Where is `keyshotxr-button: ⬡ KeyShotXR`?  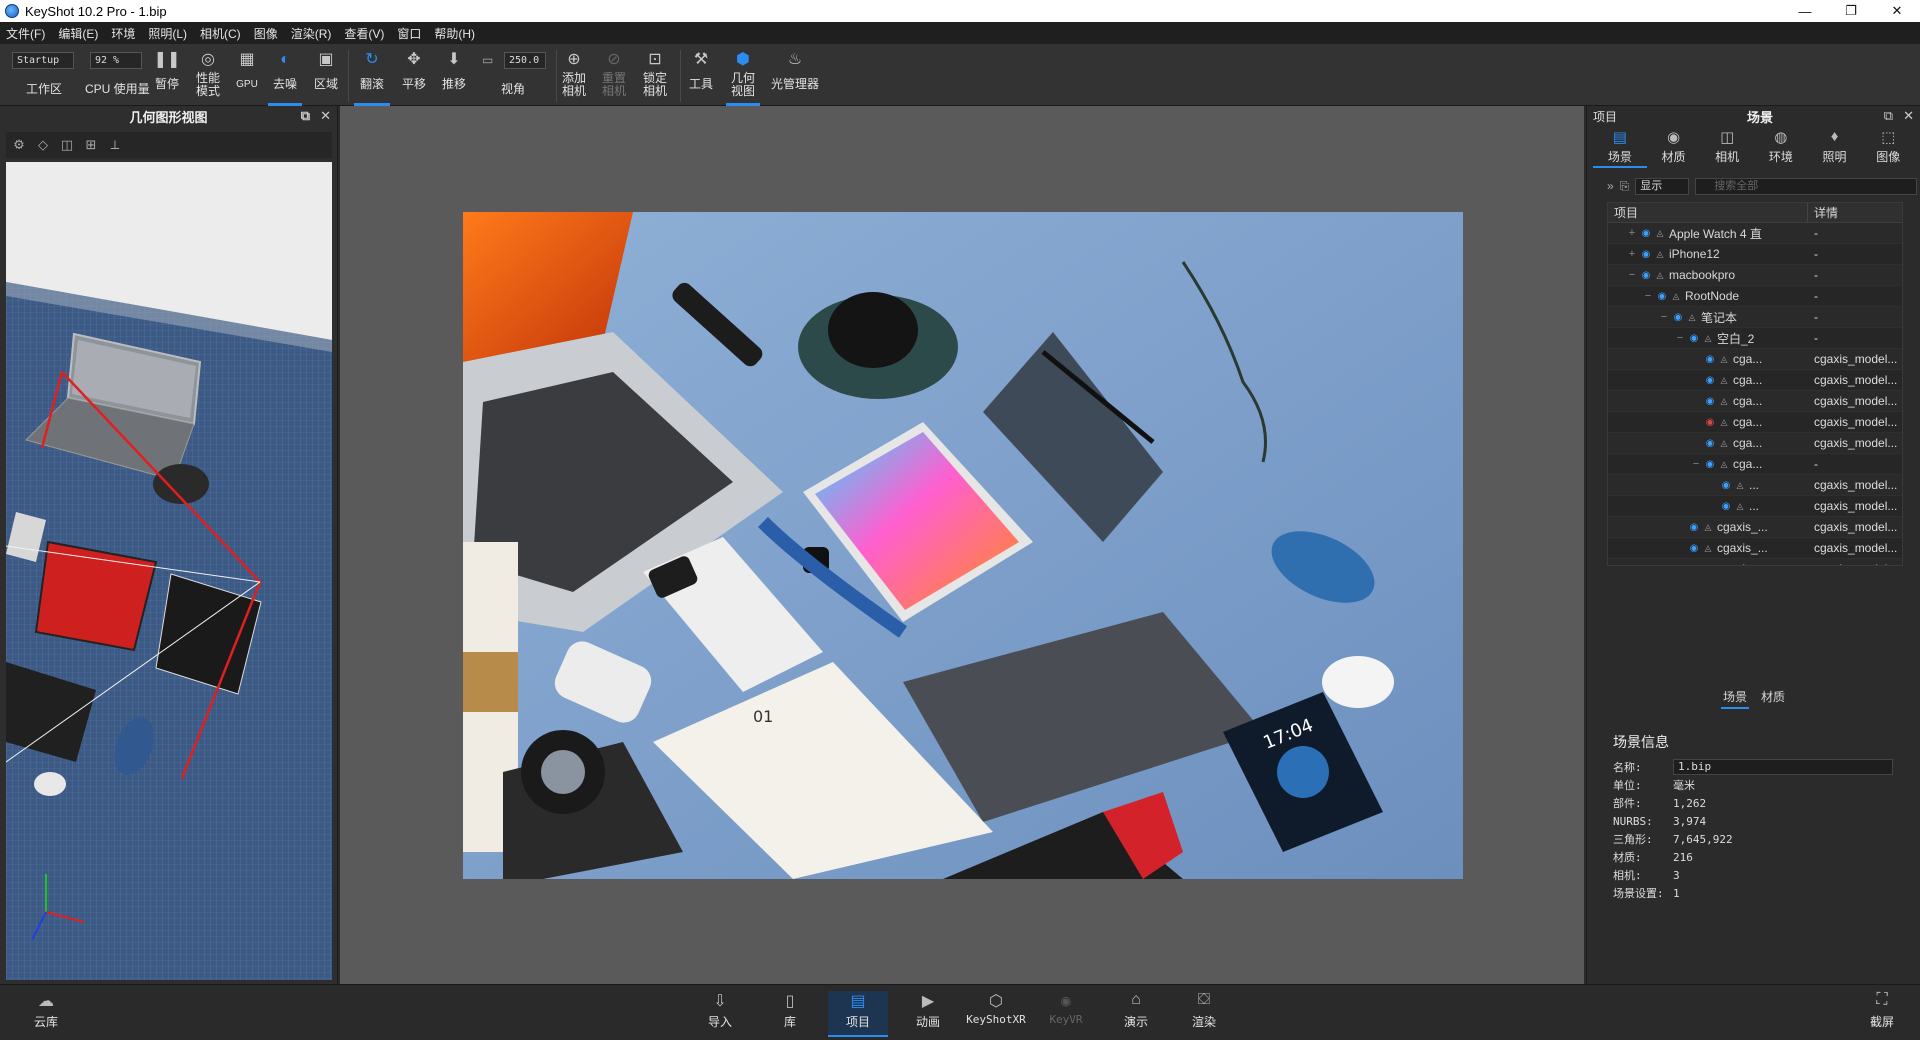 keyshotxr-button: ⬡ KeyShotXR is located at coordinates (996, 1014).